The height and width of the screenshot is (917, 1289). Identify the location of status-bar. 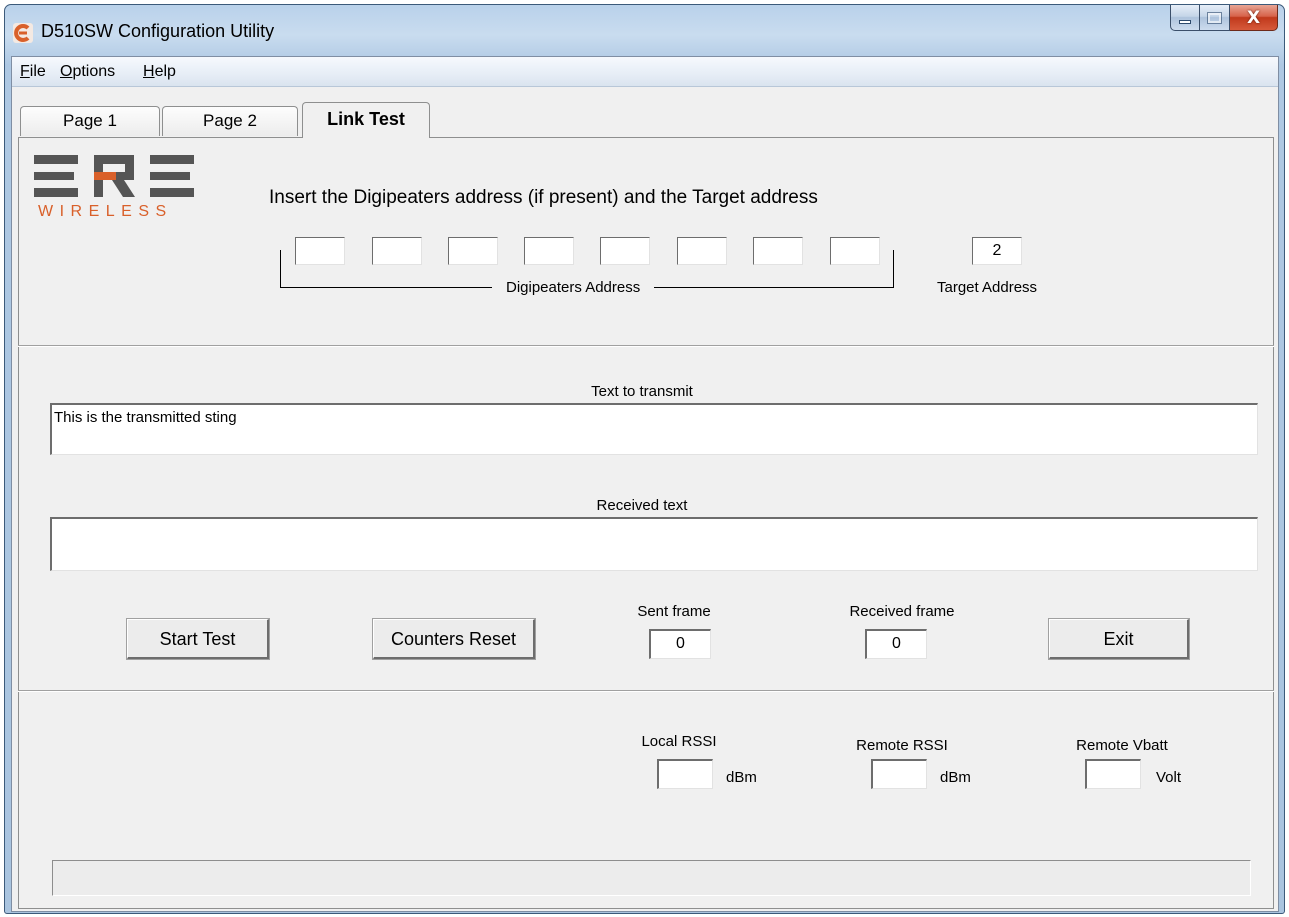
(651, 878).